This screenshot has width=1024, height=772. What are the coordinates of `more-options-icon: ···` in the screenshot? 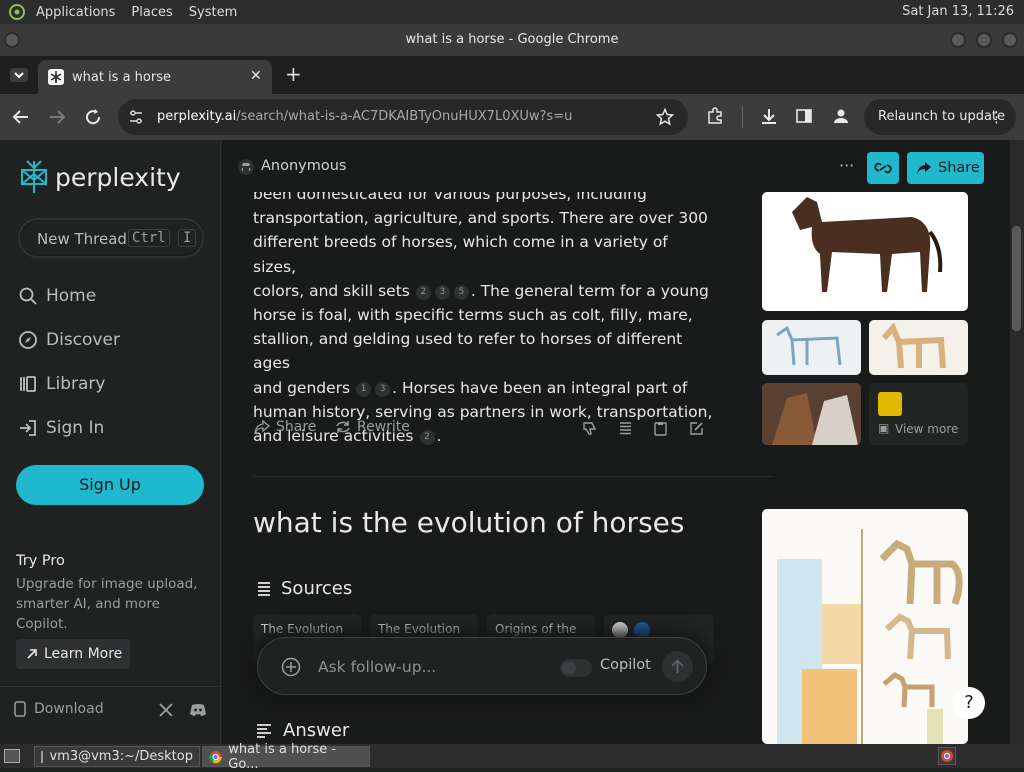 It's located at (846, 165).